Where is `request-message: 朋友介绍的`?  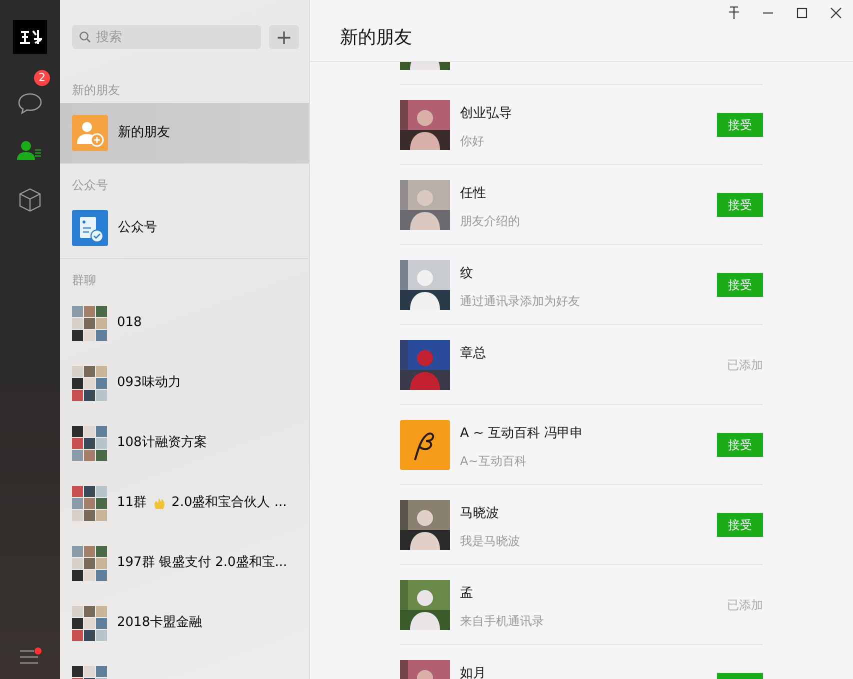
request-message: 朋友介绍的 is located at coordinates (490, 221).